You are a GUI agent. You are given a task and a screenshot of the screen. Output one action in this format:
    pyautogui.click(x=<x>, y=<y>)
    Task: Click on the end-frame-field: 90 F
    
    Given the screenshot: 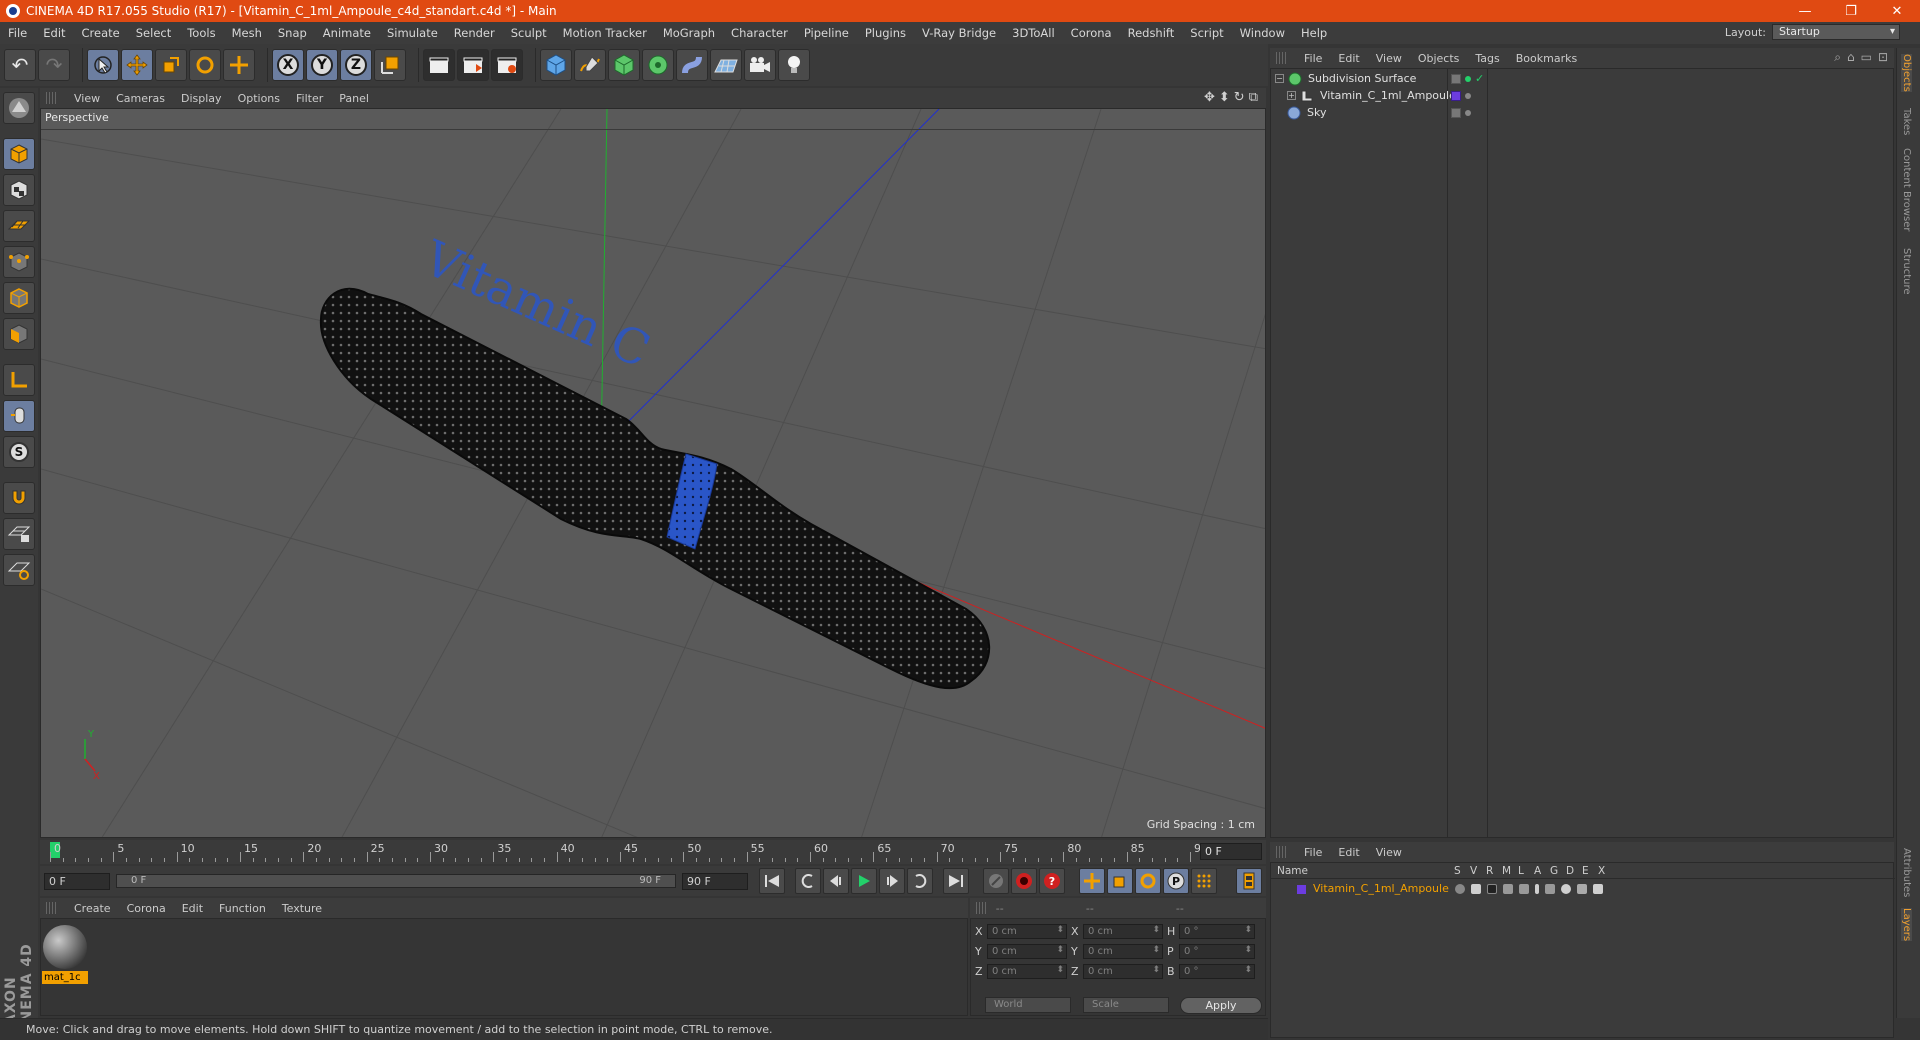 What is the action you would take?
    pyautogui.click(x=715, y=881)
    